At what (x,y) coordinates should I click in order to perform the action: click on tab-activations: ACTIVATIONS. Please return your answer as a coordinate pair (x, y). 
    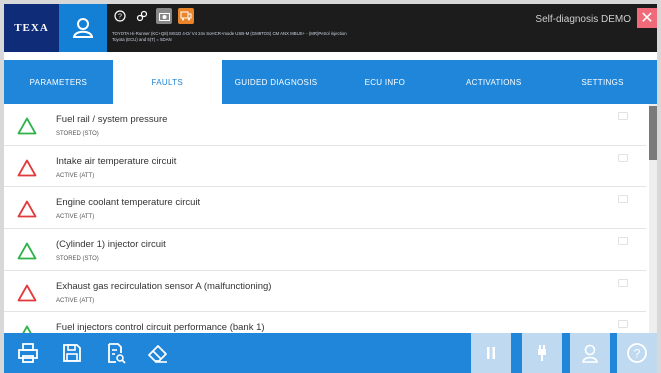
    Looking at the image, I should click on (493, 82).